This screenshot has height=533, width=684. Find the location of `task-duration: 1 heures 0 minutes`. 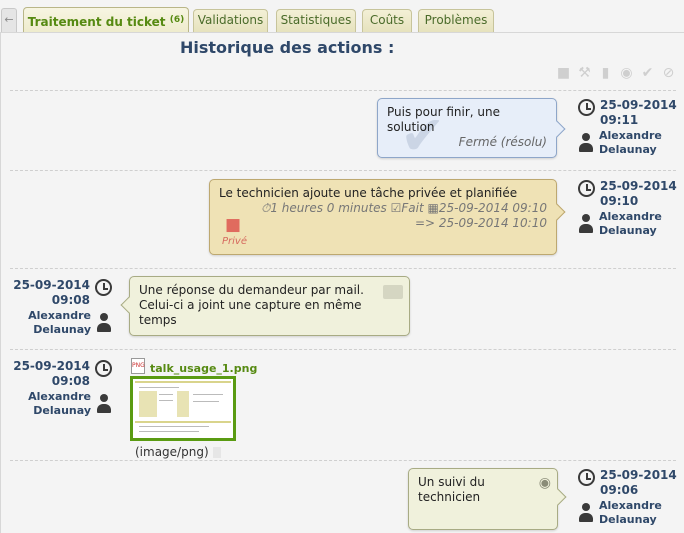

task-duration: 1 heures 0 minutes is located at coordinates (328, 208).